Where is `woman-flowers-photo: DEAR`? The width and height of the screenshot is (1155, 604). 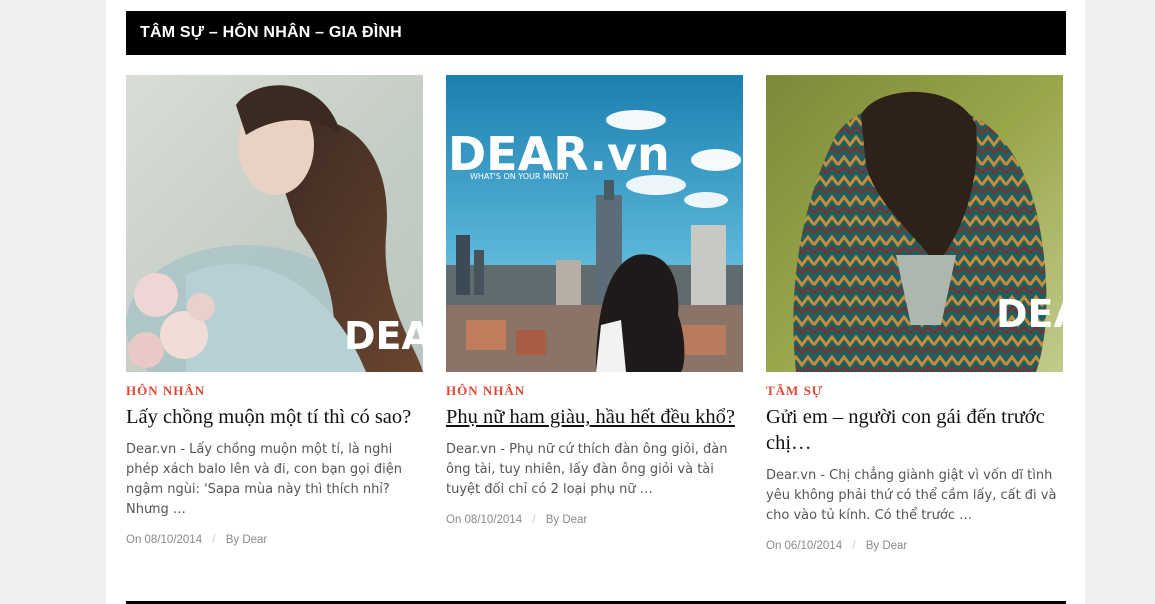 woman-flowers-photo: DEAR is located at coordinates (274, 223).